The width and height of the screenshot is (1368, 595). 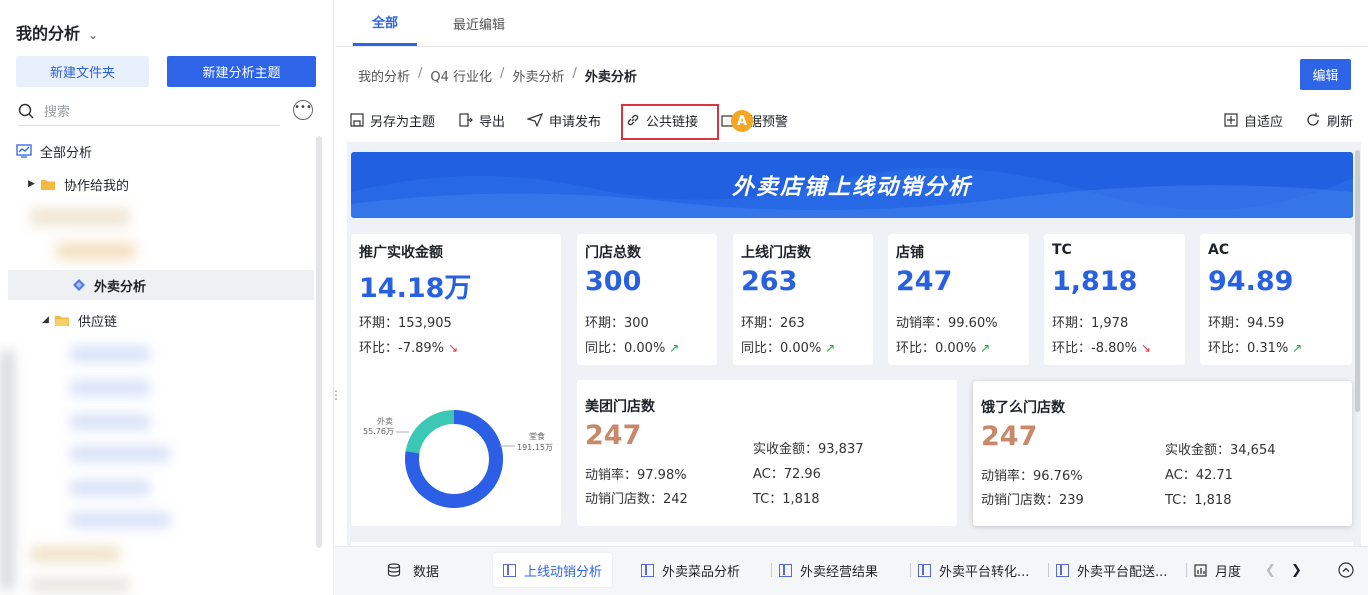 What do you see at coordinates (538, 75) in the screenshot?
I see `breadcrumb-item: 外卖分析` at bounding box center [538, 75].